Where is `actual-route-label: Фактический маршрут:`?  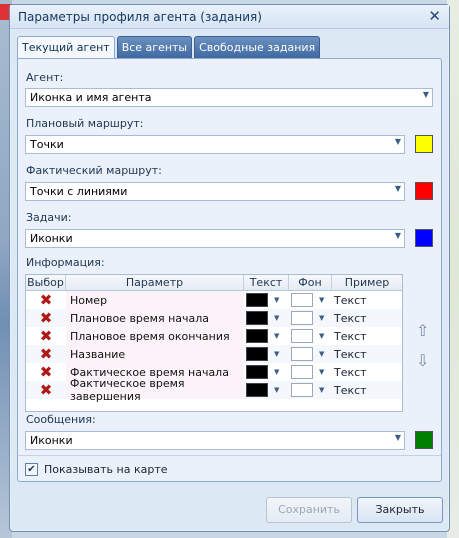
actual-route-label: Фактический маршрут: is located at coordinates (94, 170).